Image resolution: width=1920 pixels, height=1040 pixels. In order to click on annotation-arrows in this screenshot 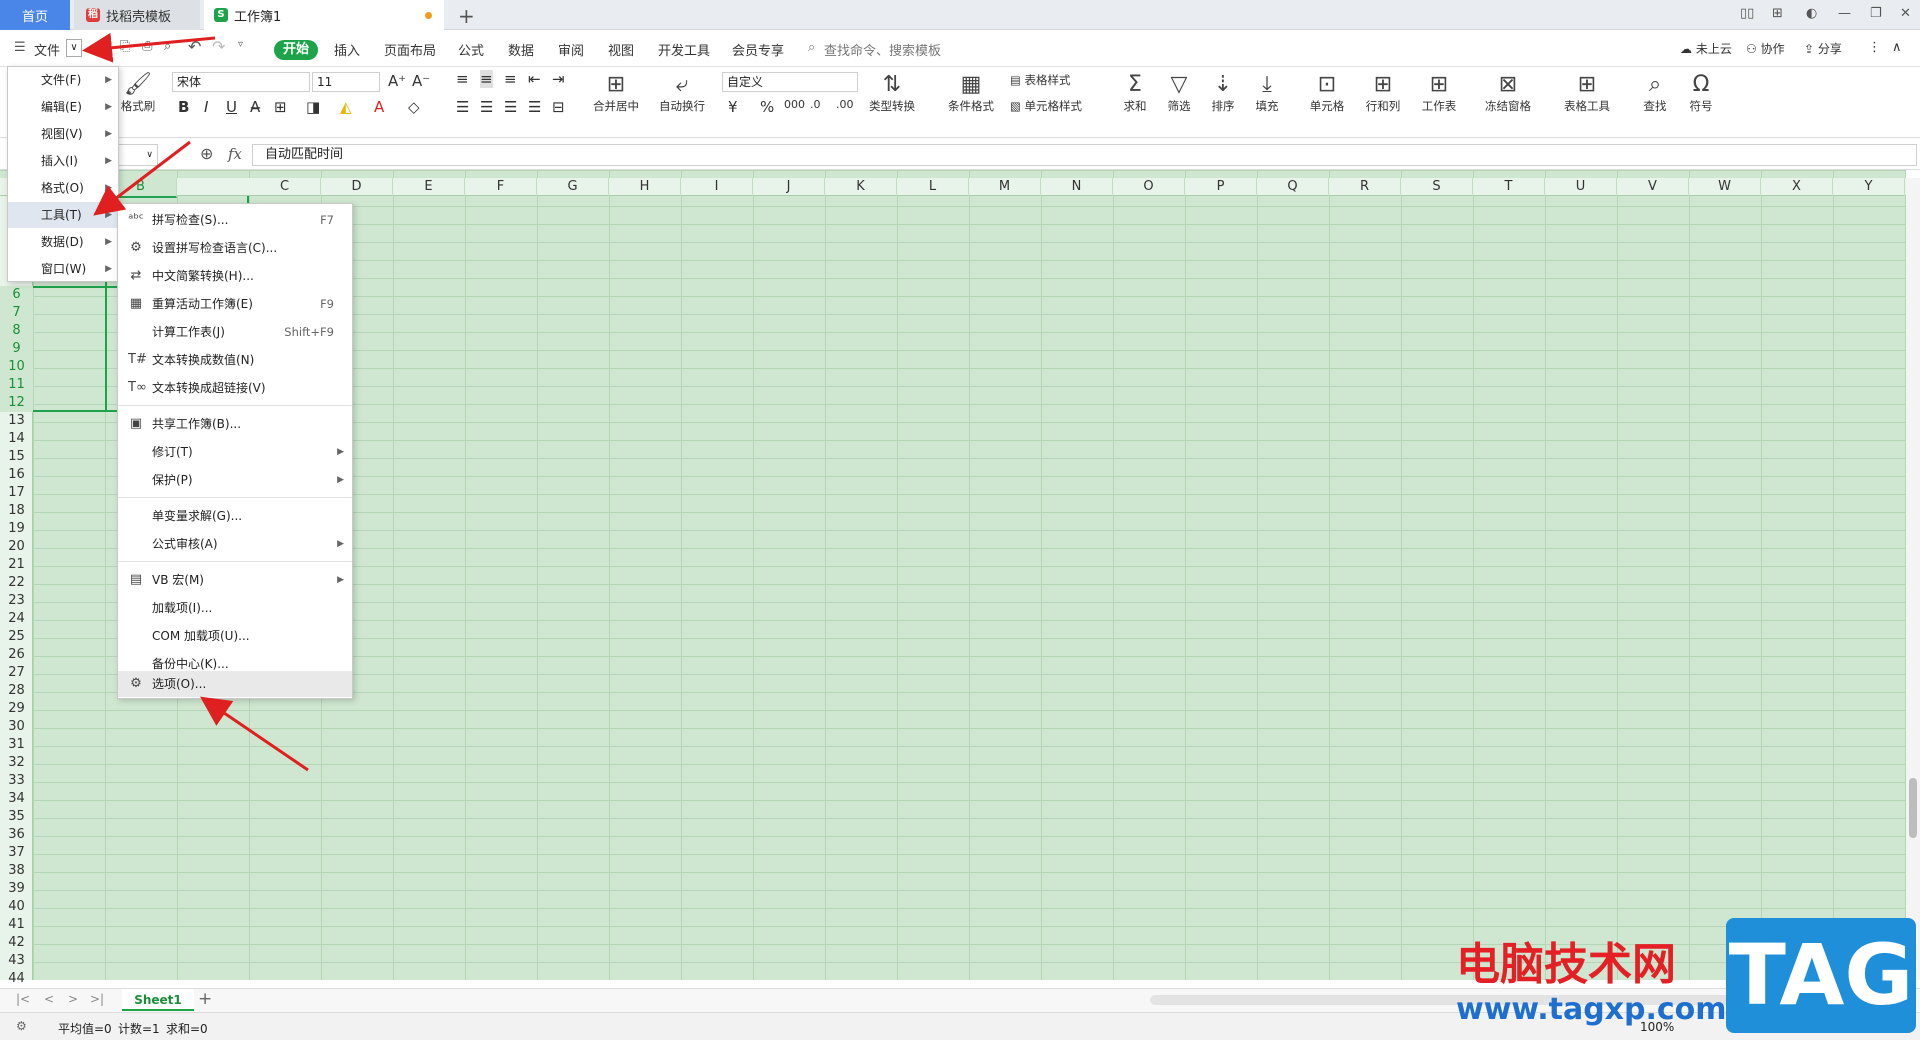, I will do `click(195, 402)`.